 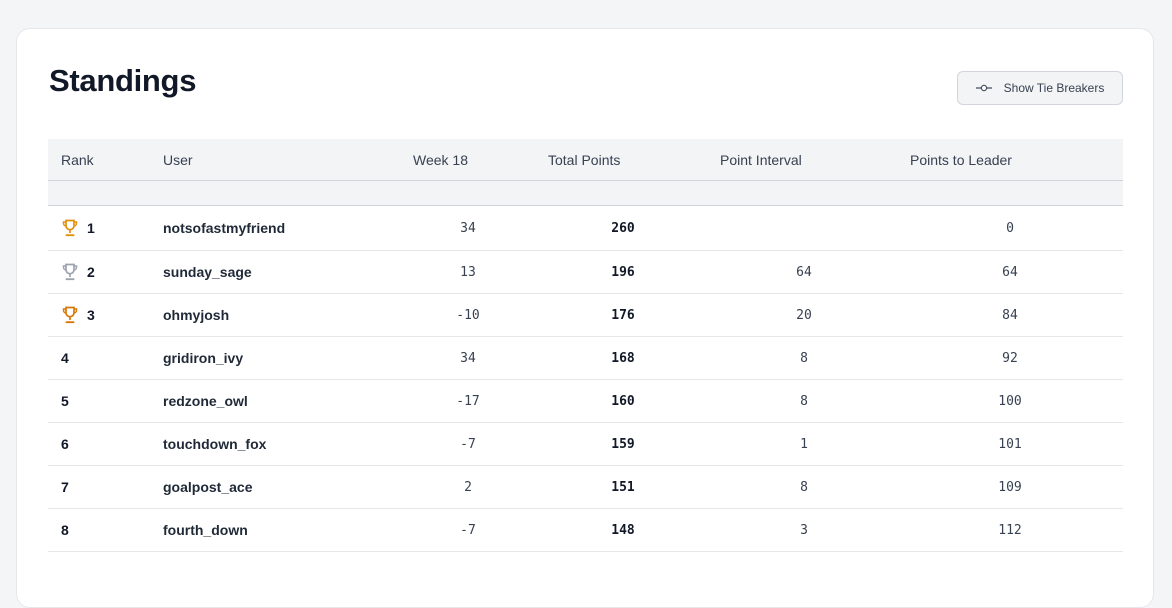 I want to click on rank-cell: 1, so click(x=78, y=228).